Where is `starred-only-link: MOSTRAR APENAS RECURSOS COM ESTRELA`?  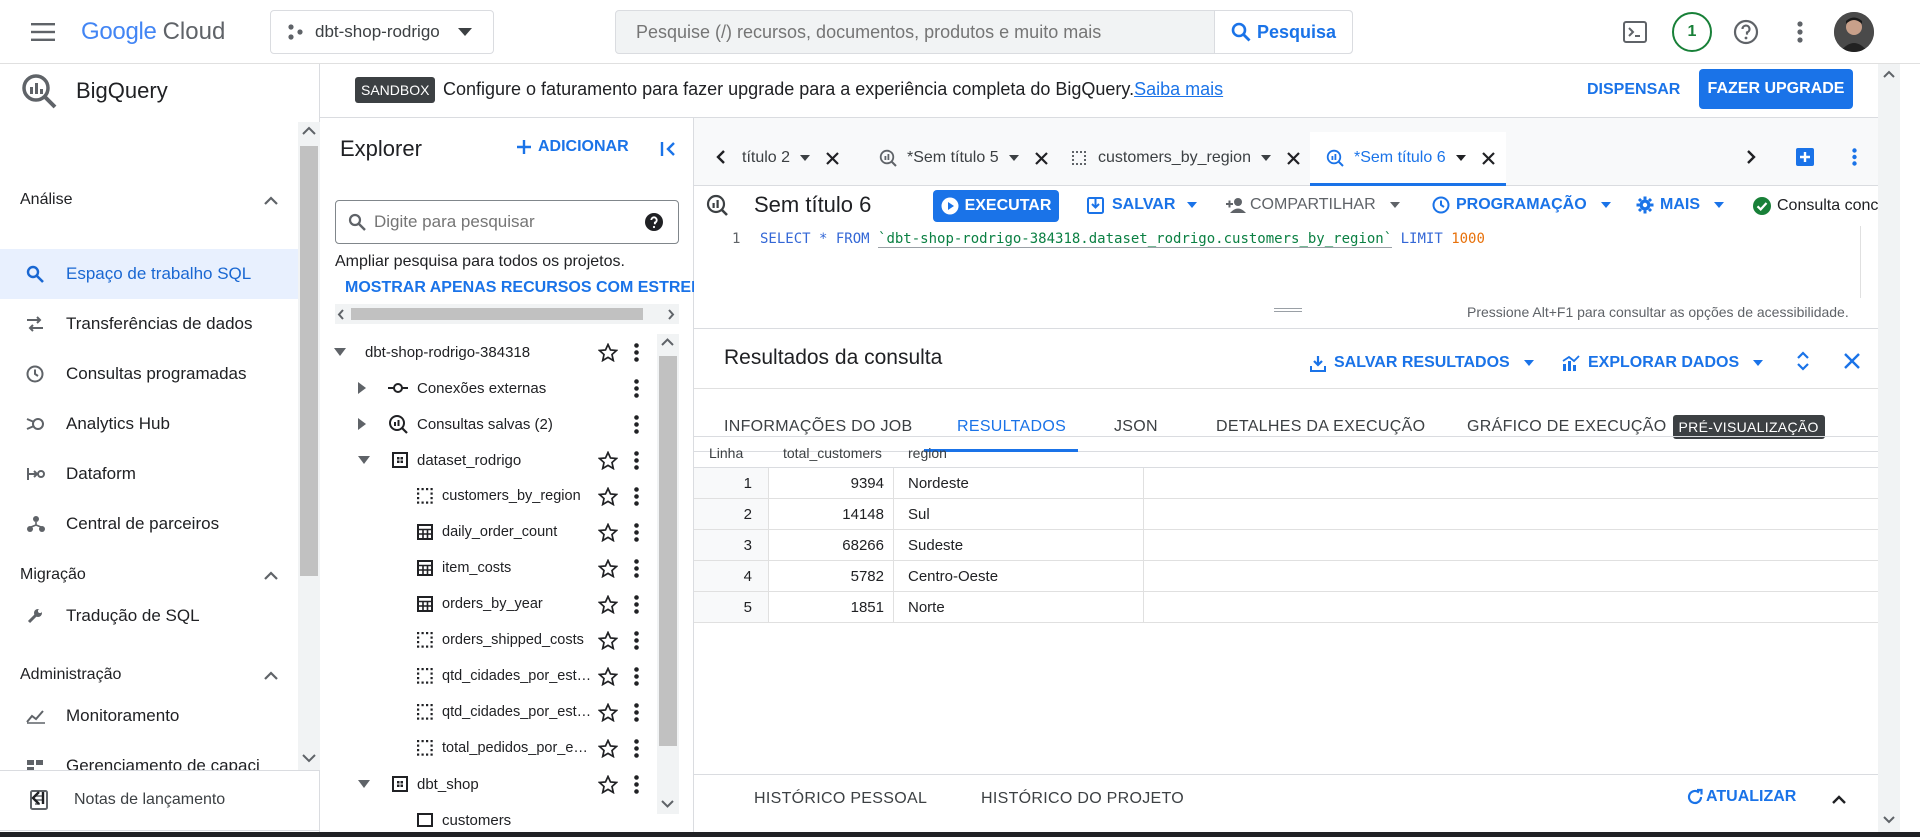 starred-only-link: MOSTRAR APENAS RECURSOS COM ESTRELA is located at coordinates (515, 290).